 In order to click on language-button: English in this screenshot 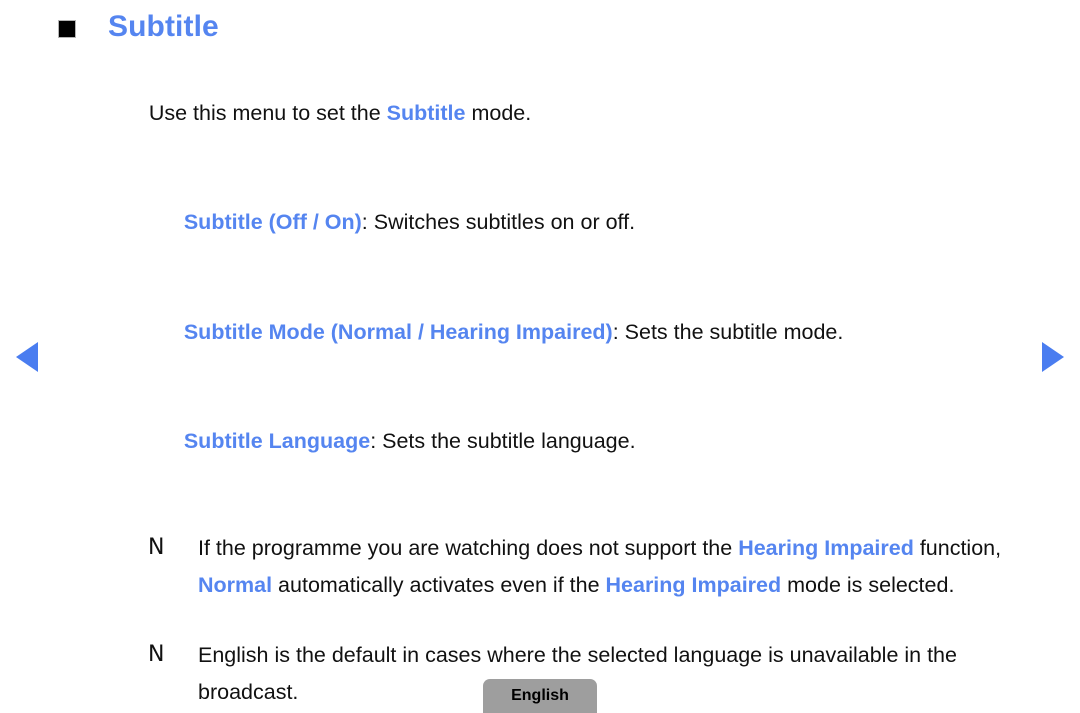, I will do `click(540, 696)`.